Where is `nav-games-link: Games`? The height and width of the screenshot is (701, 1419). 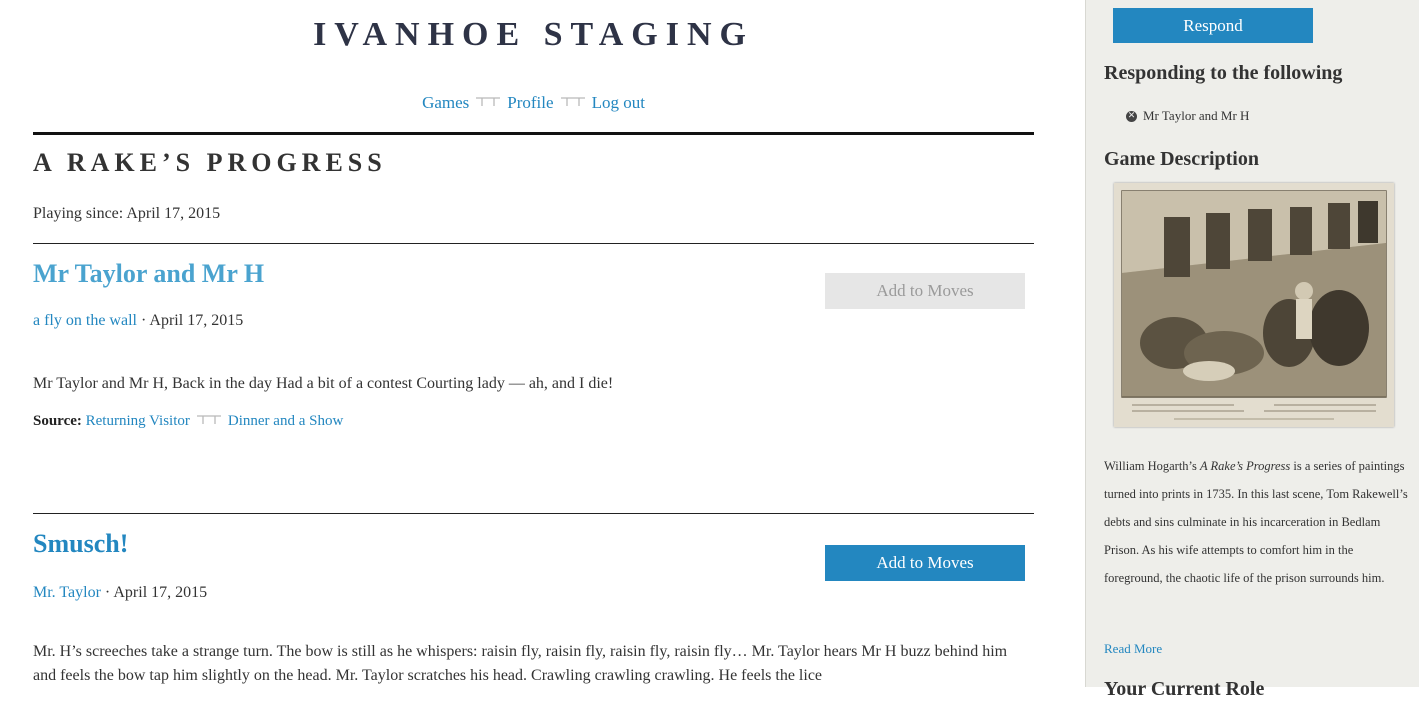 nav-games-link: Games is located at coordinates (445, 102).